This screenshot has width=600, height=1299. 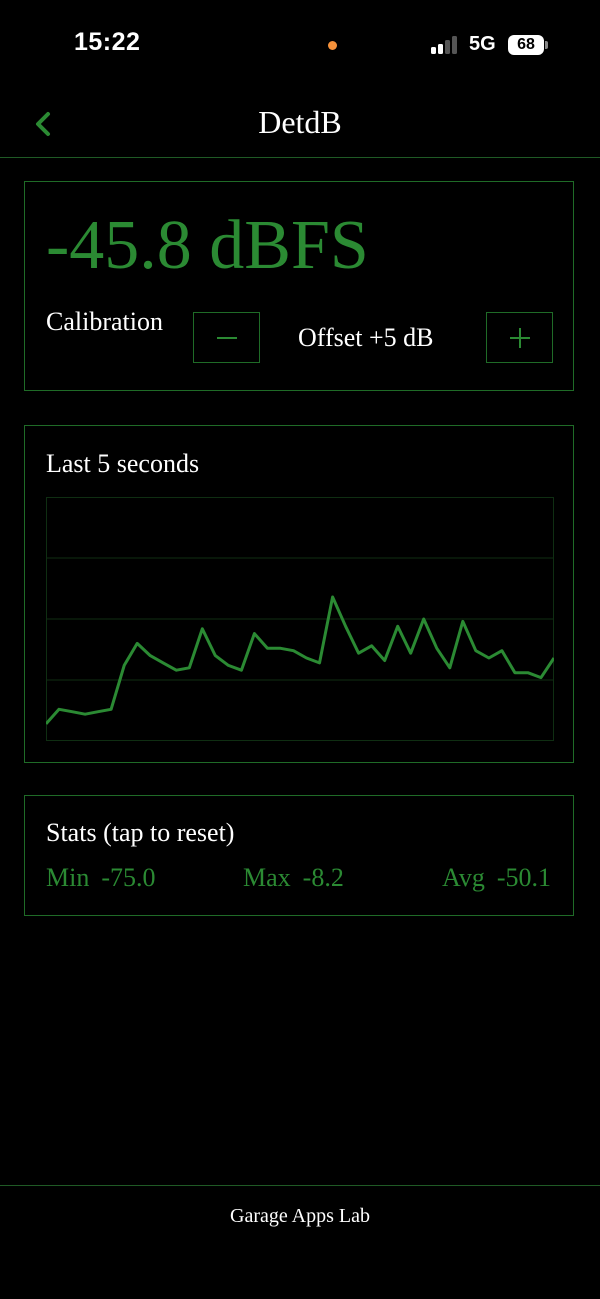 I want to click on minus-icon, so click(x=227, y=338).